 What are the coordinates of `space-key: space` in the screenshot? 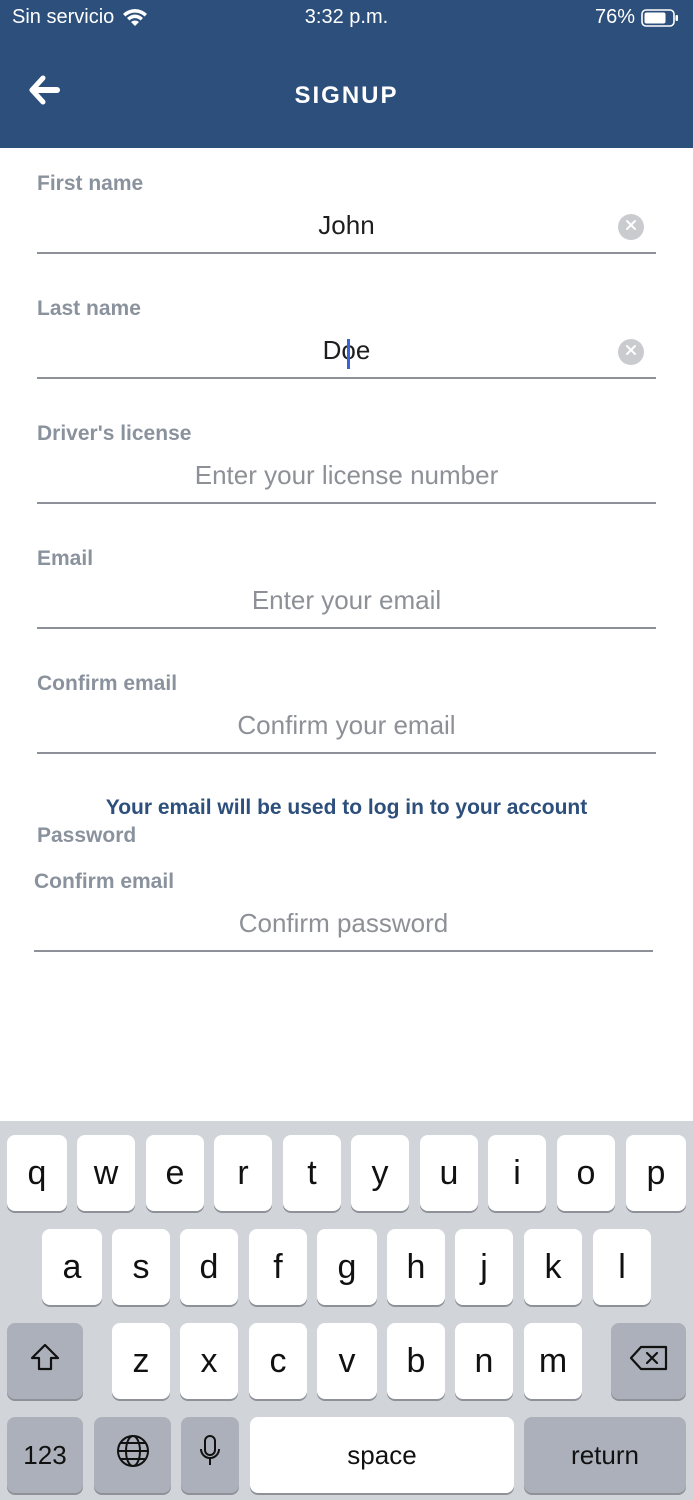 It's located at (382, 1455).